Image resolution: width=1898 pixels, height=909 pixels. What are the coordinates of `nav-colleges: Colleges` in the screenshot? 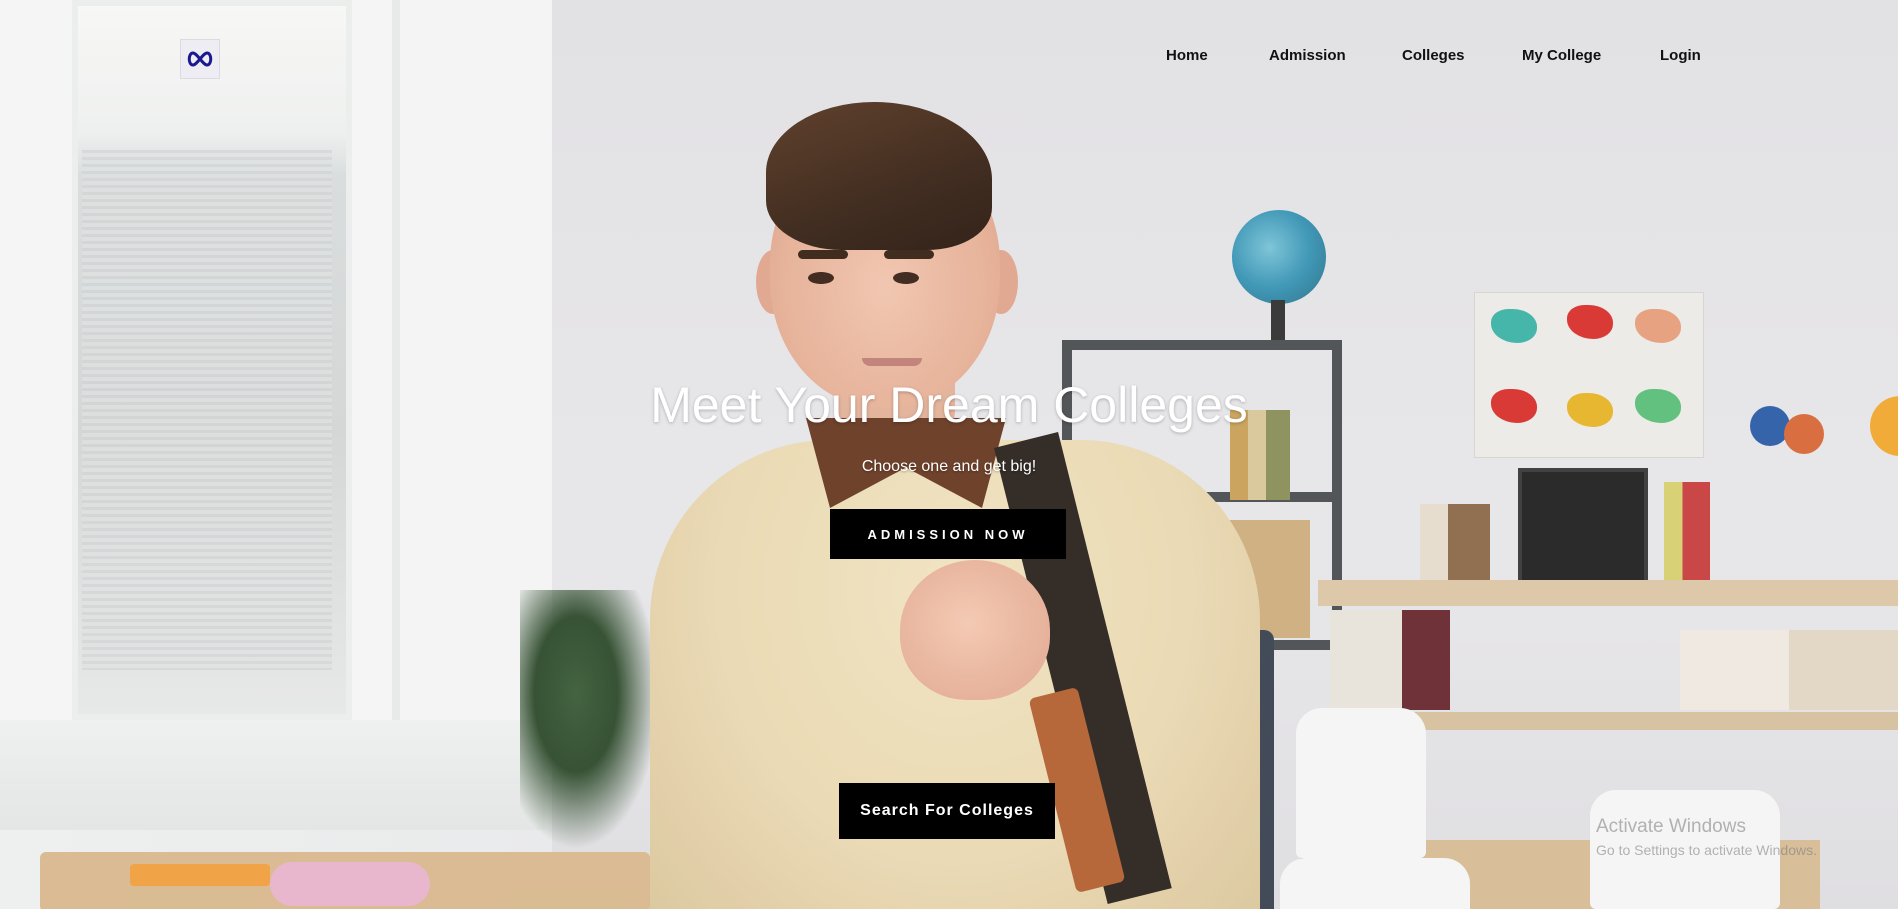 It's located at (1433, 55).